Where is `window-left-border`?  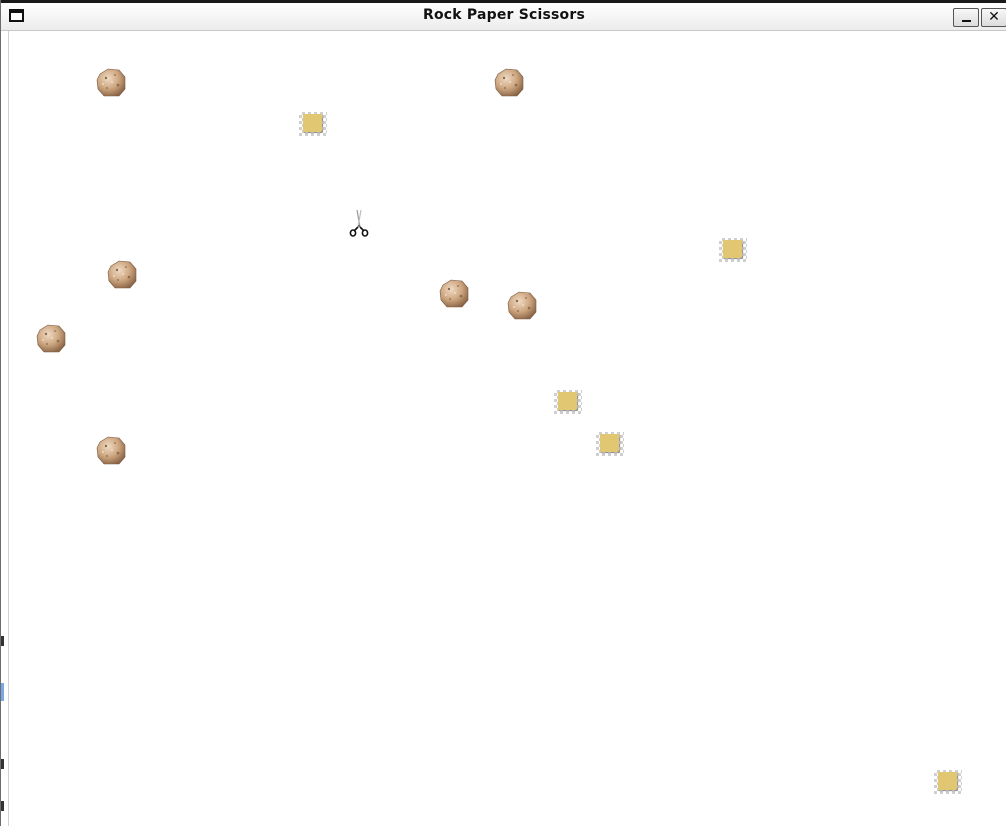
window-left-border is located at coordinates (5, 428).